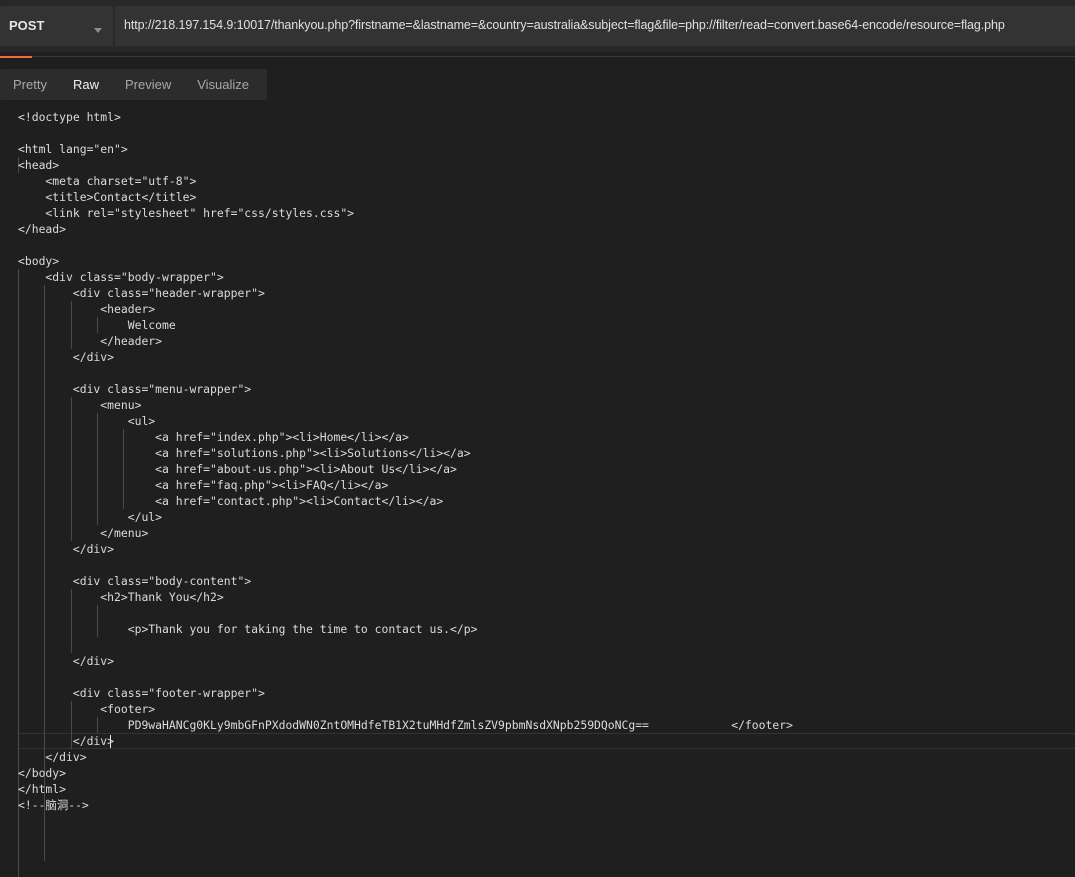 The image size is (1075, 877). Describe the element at coordinates (87, 421) in the screenshot. I see `code-line: <ul>` at that location.